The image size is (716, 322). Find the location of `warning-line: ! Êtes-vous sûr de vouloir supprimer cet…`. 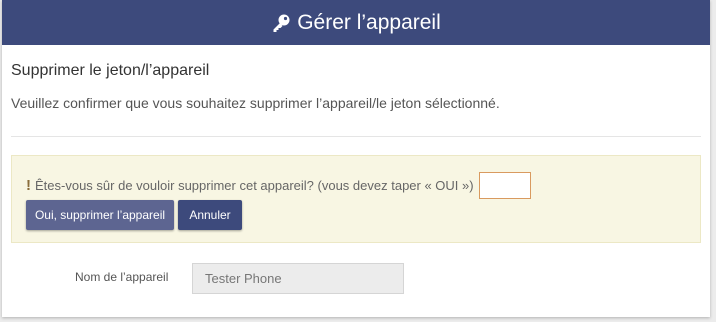

warning-line: ! Êtes-vous sûr de vouloir supprimer cet… is located at coordinates (278, 185).